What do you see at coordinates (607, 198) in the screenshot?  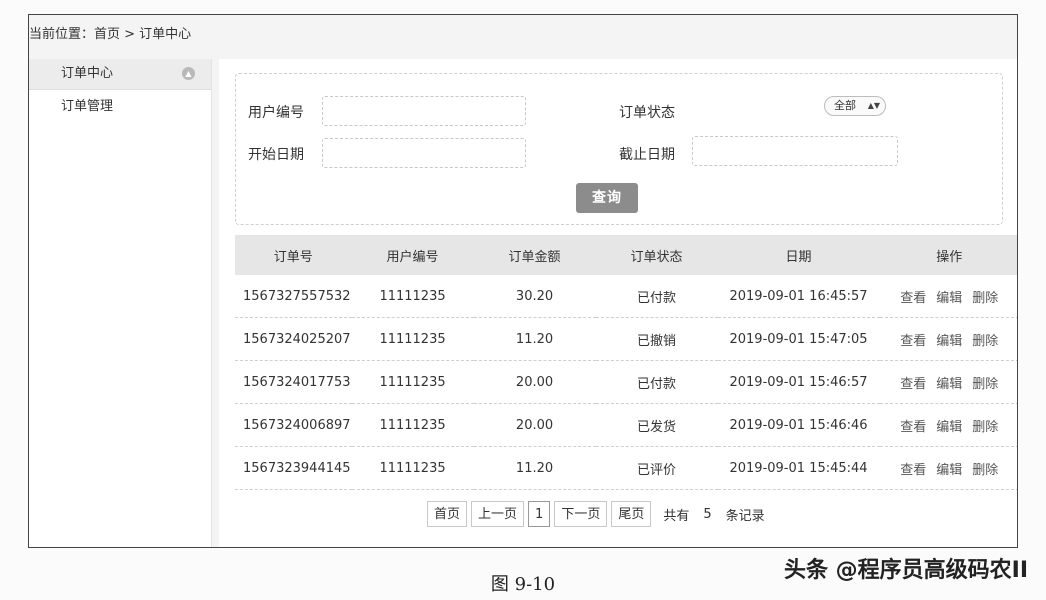 I see `query-button: 查询` at bounding box center [607, 198].